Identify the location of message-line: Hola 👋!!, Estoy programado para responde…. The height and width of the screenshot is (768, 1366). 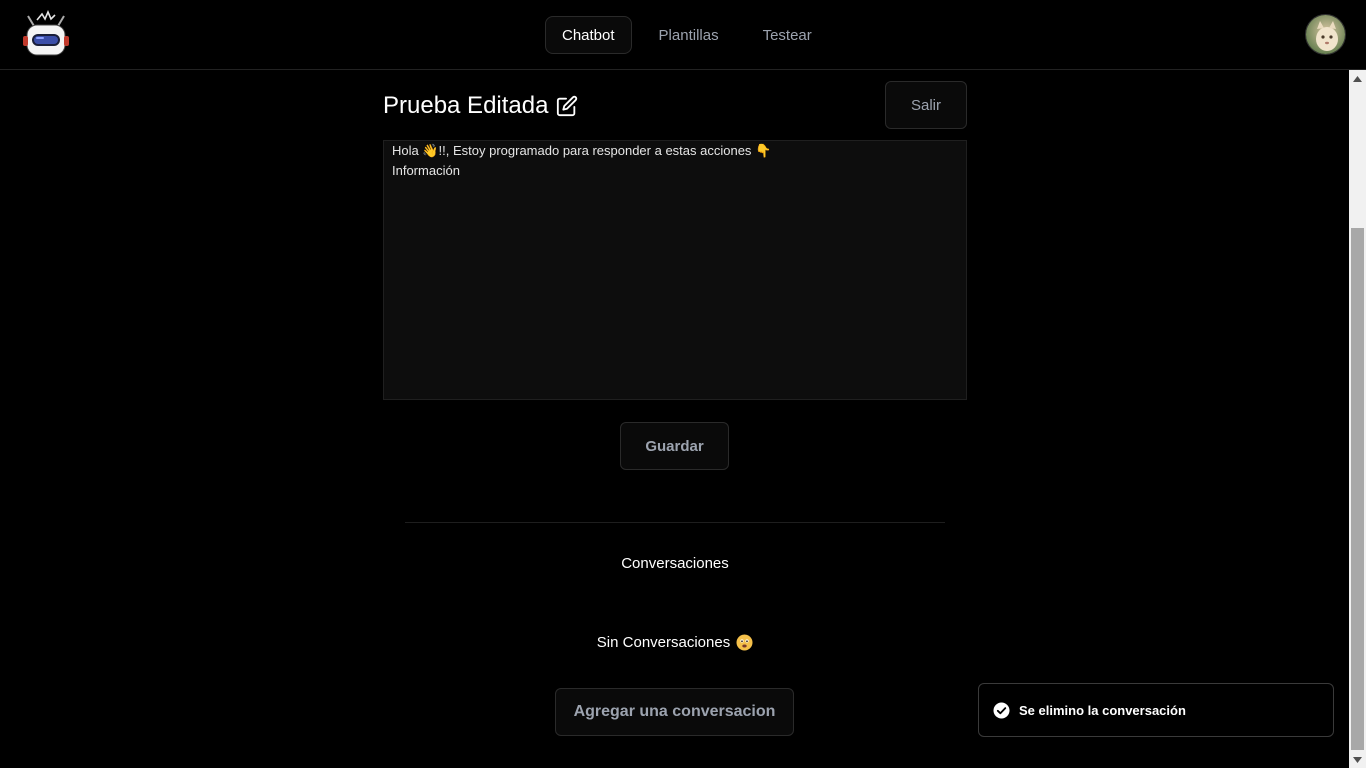
(582, 150).